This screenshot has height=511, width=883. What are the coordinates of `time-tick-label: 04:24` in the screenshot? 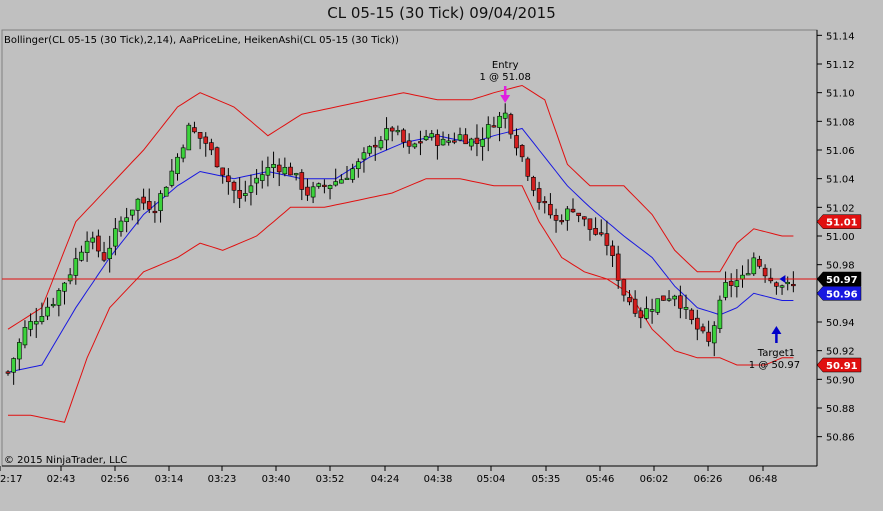 It's located at (385, 479).